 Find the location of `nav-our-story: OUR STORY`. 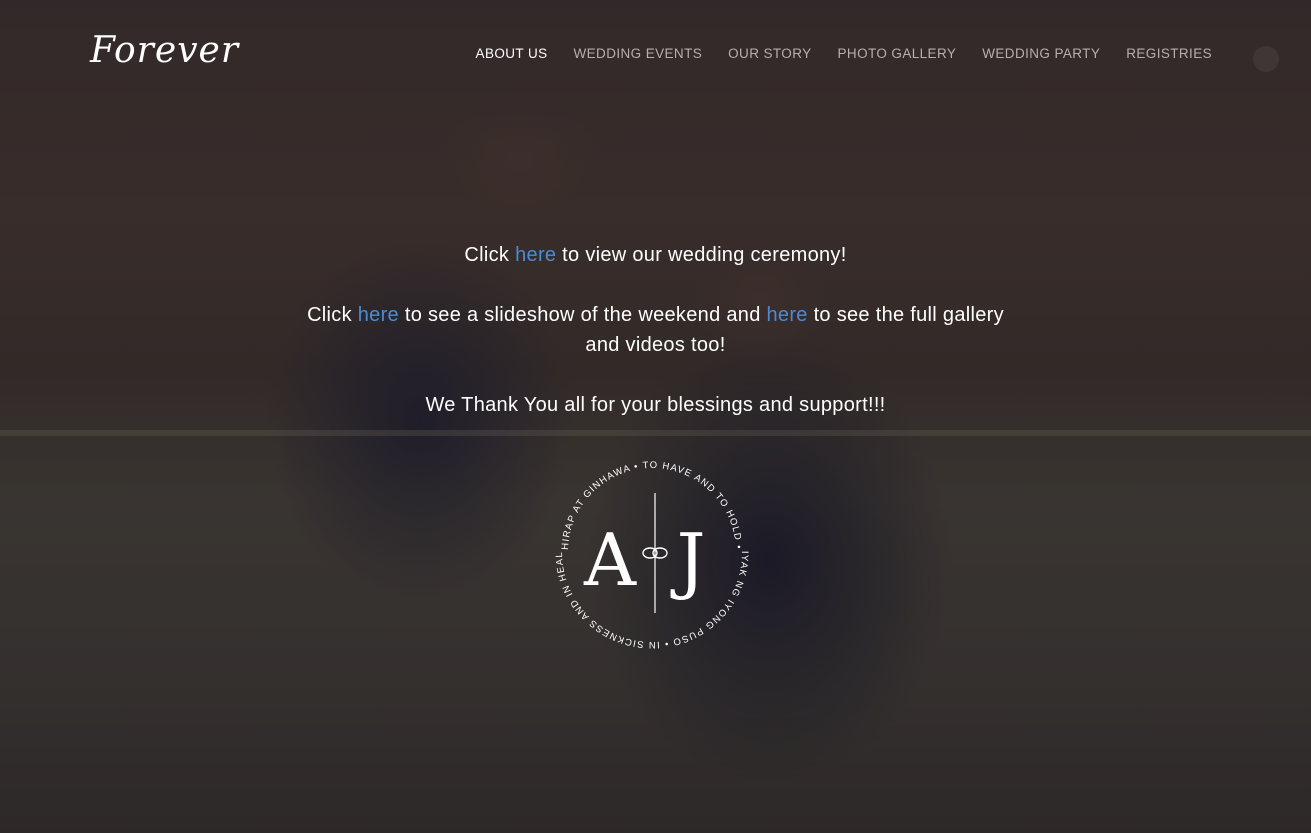

nav-our-story: OUR STORY is located at coordinates (769, 53).